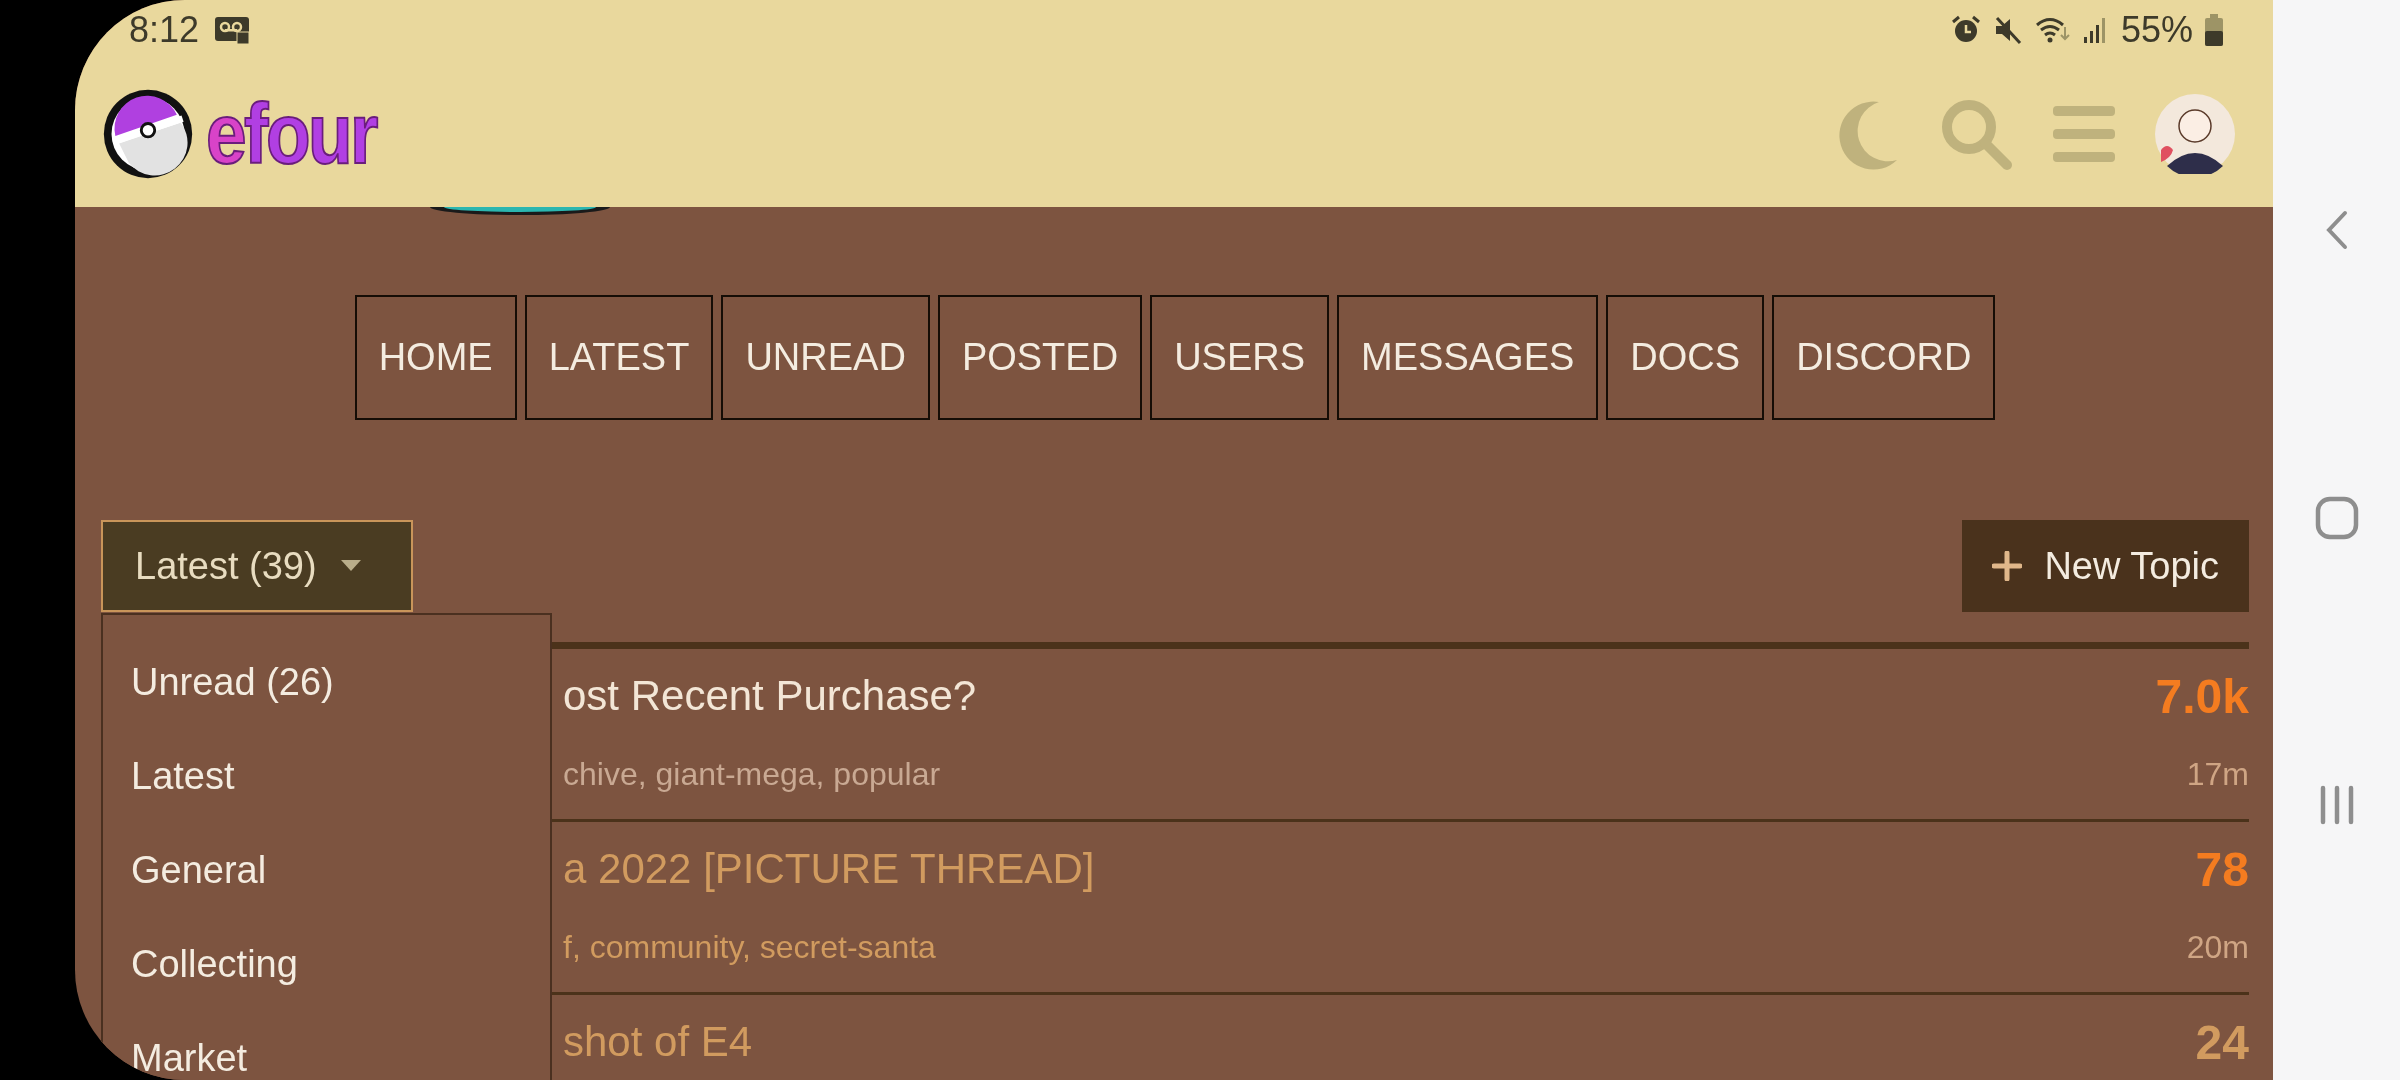 The image size is (2400, 1080). Describe the element at coordinates (435, 357) in the screenshot. I see `nav-button: HOME` at that location.